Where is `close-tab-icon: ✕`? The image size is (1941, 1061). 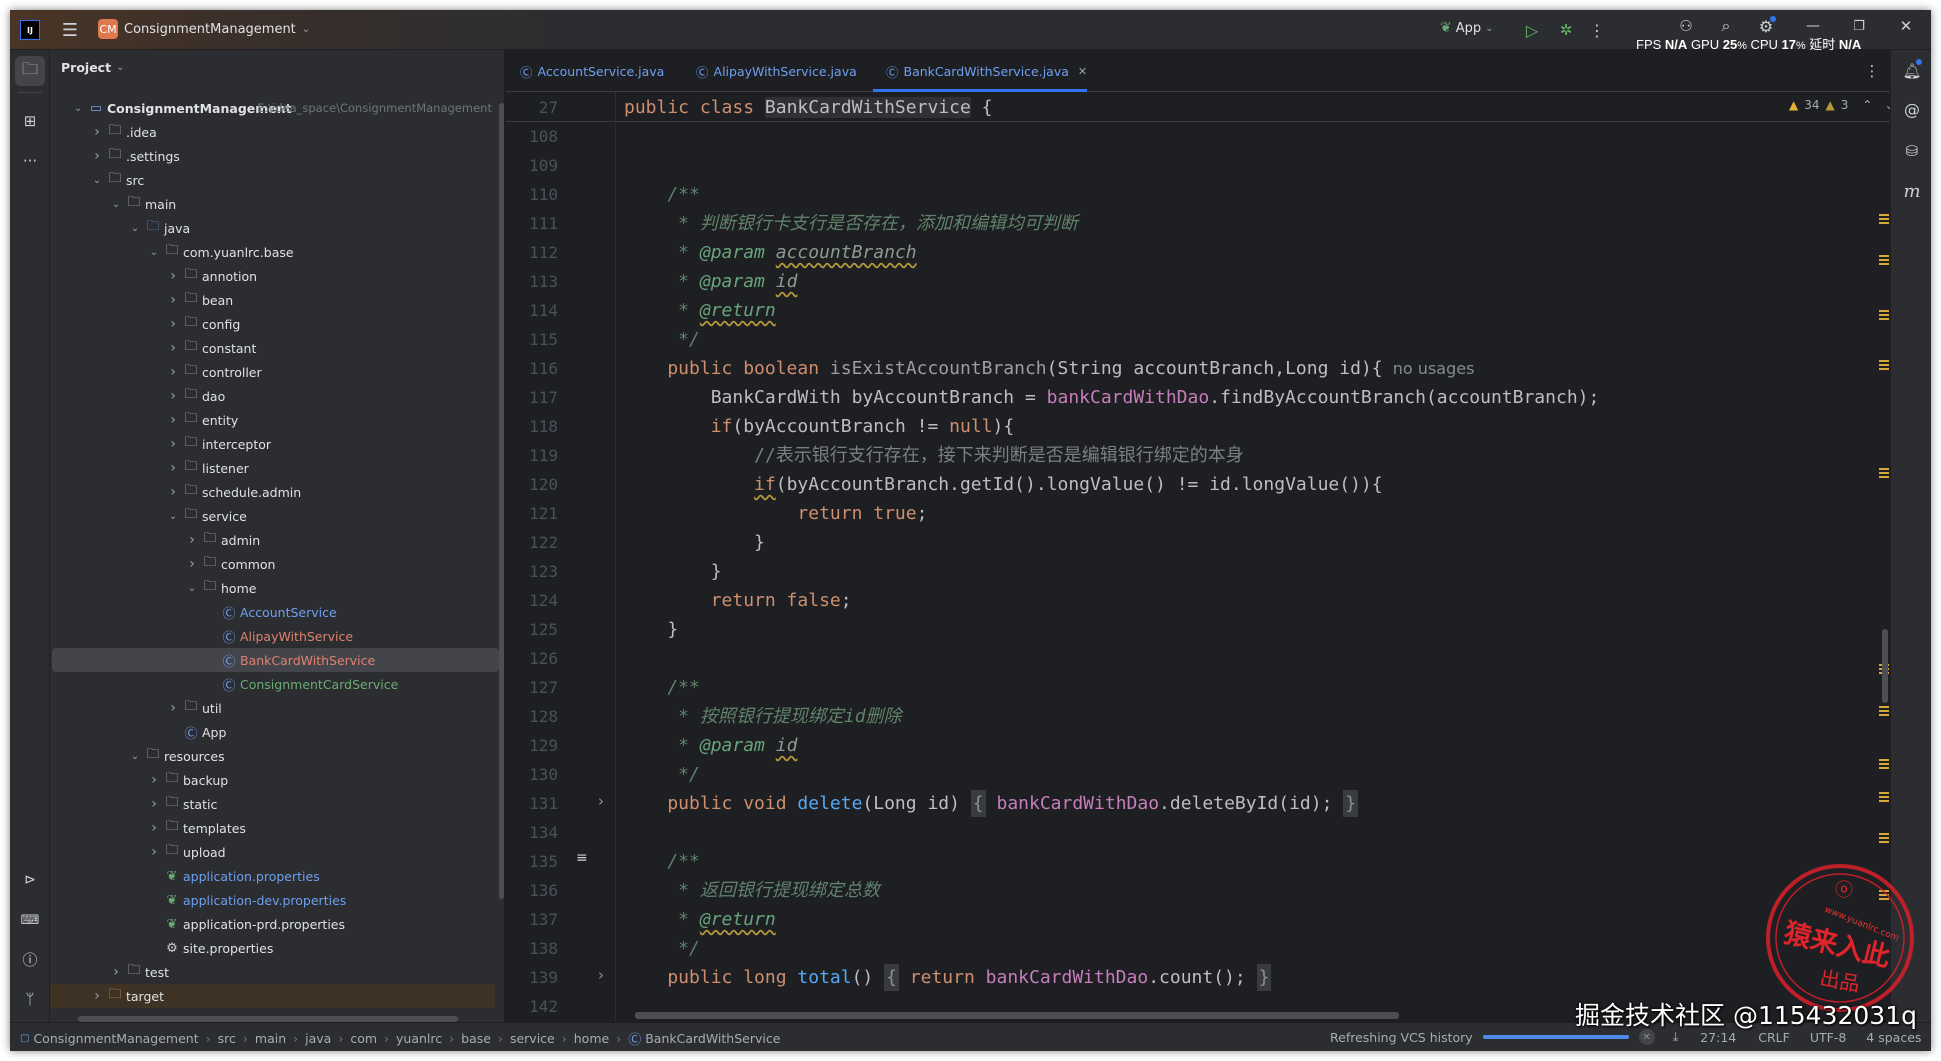 close-tab-icon: ✕ is located at coordinates (1082, 71).